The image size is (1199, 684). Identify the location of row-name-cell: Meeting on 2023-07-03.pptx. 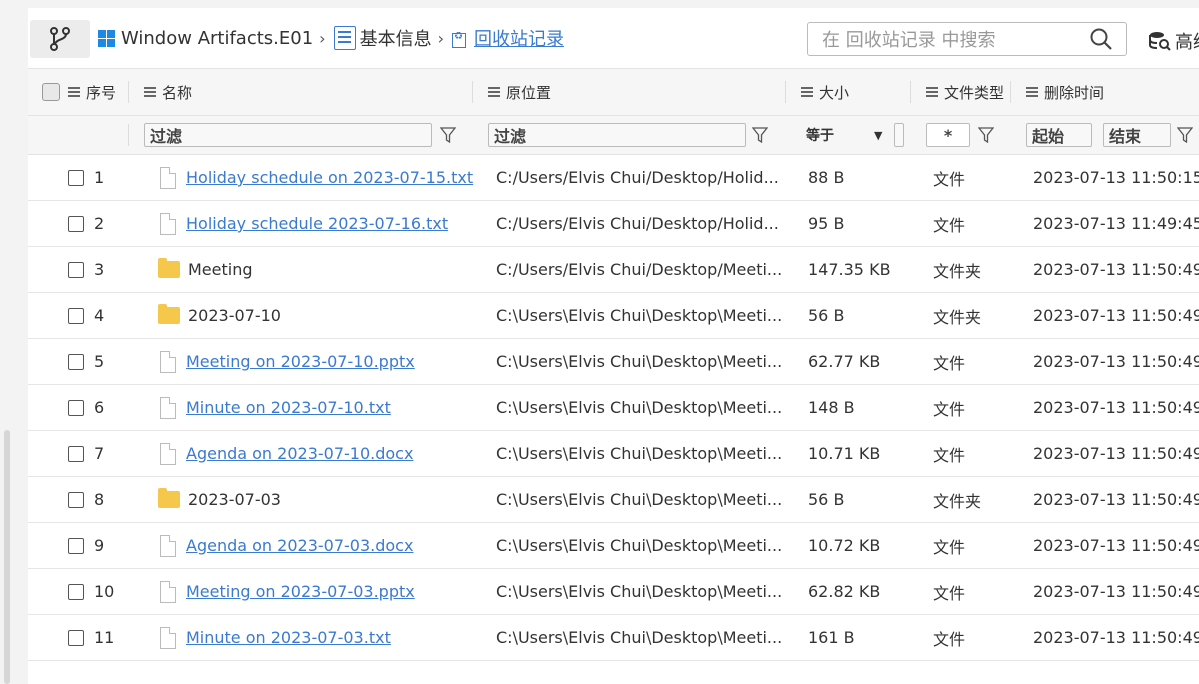
(287, 591).